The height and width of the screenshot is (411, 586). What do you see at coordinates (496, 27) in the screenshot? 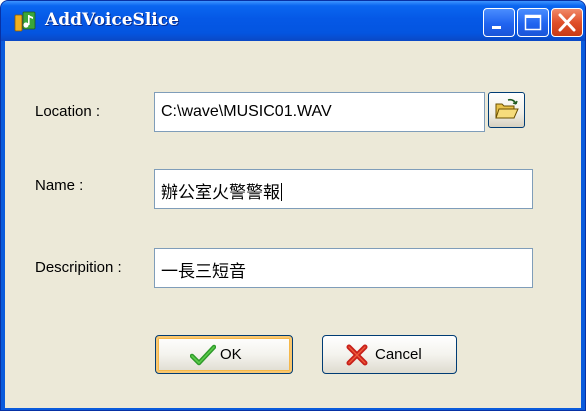
I see `minimize-icon` at bounding box center [496, 27].